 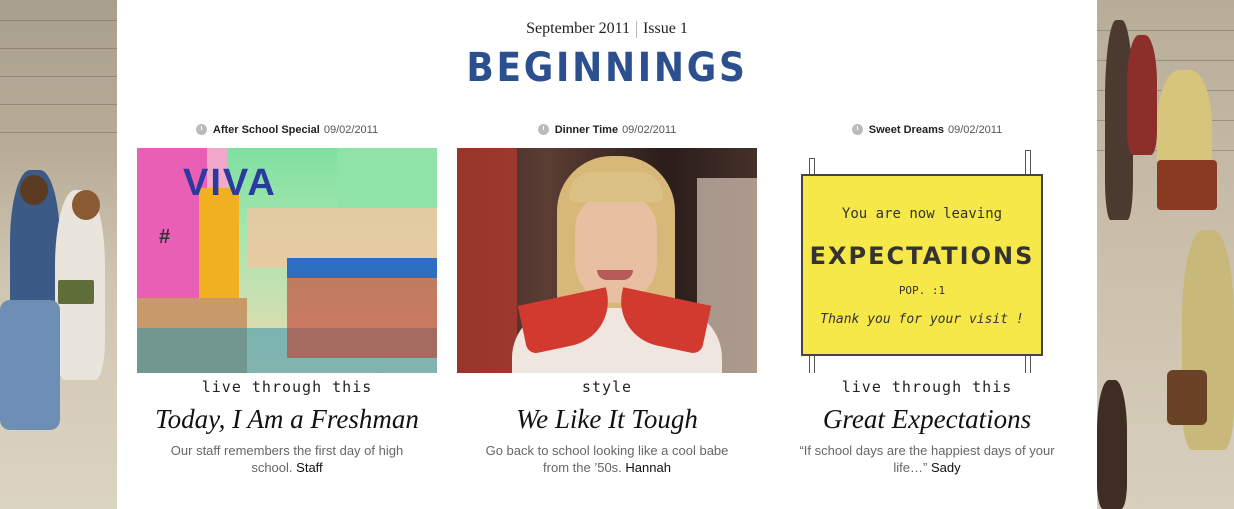 I want to click on article-author: Staff, so click(x=309, y=467).